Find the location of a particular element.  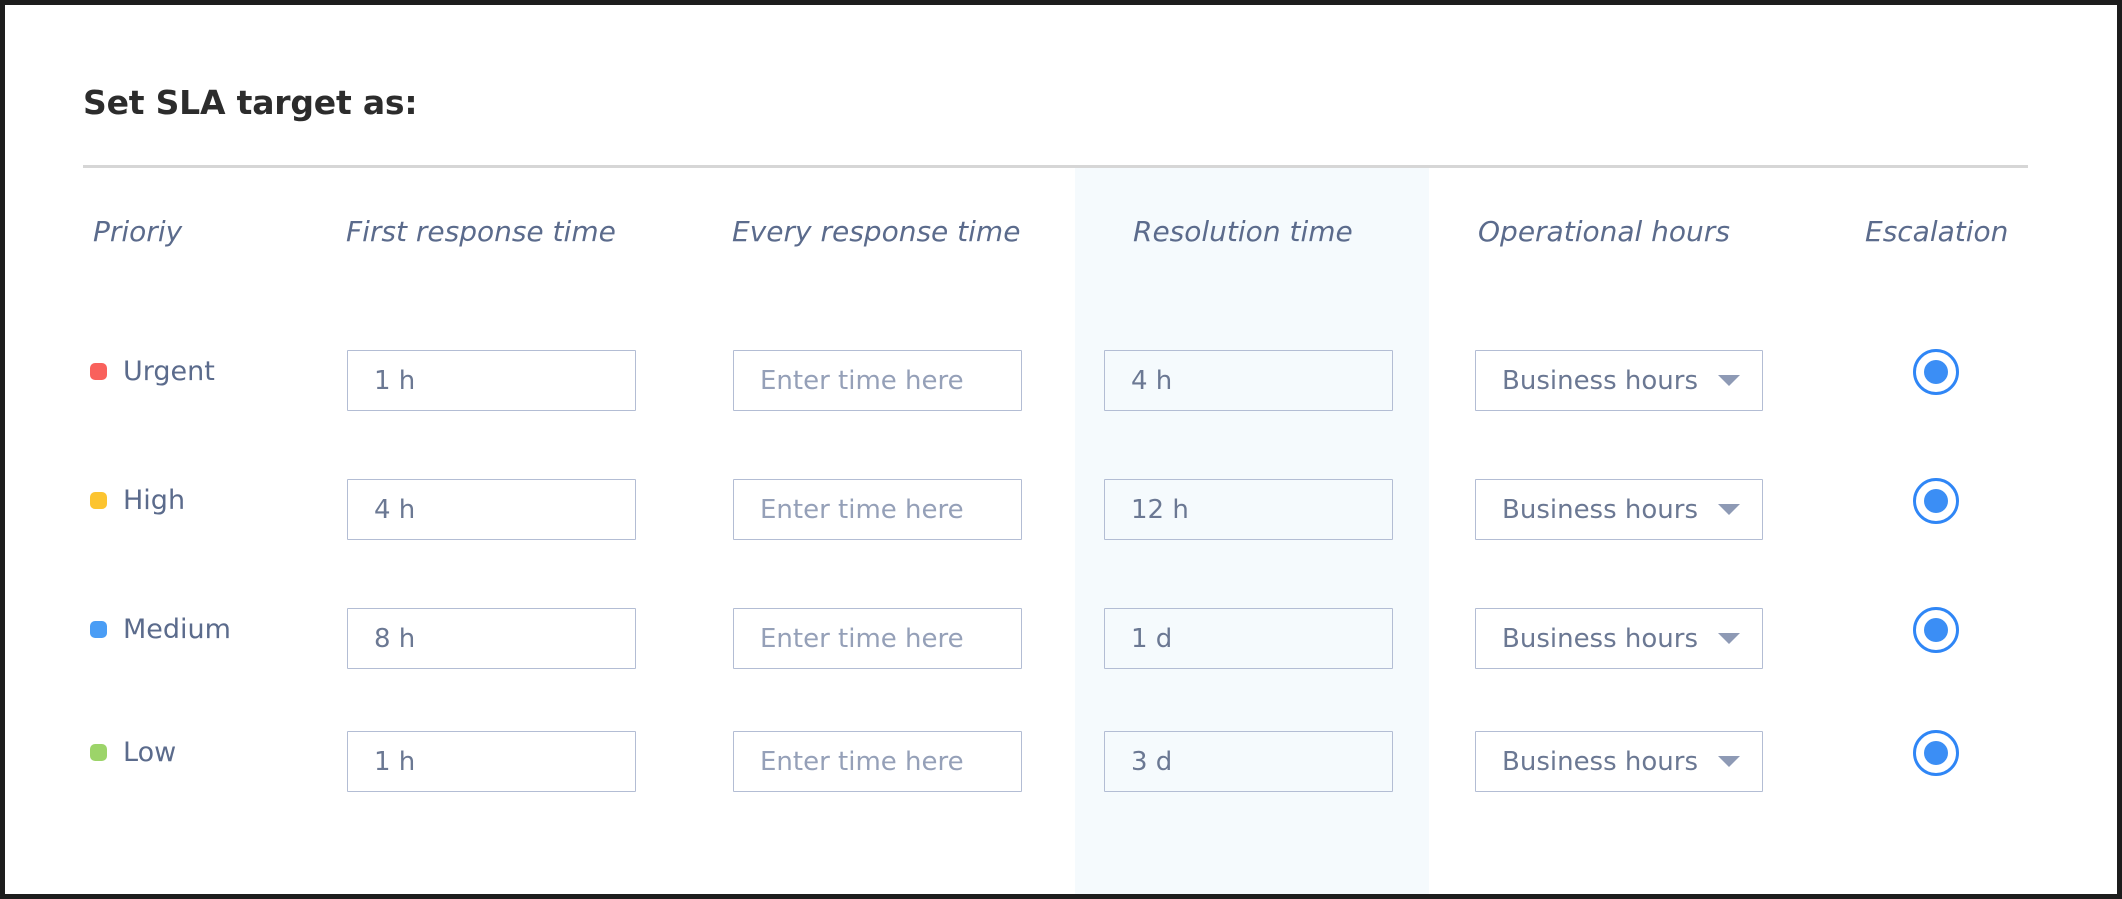

priority-label: Medium is located at coordinates (177, 629).